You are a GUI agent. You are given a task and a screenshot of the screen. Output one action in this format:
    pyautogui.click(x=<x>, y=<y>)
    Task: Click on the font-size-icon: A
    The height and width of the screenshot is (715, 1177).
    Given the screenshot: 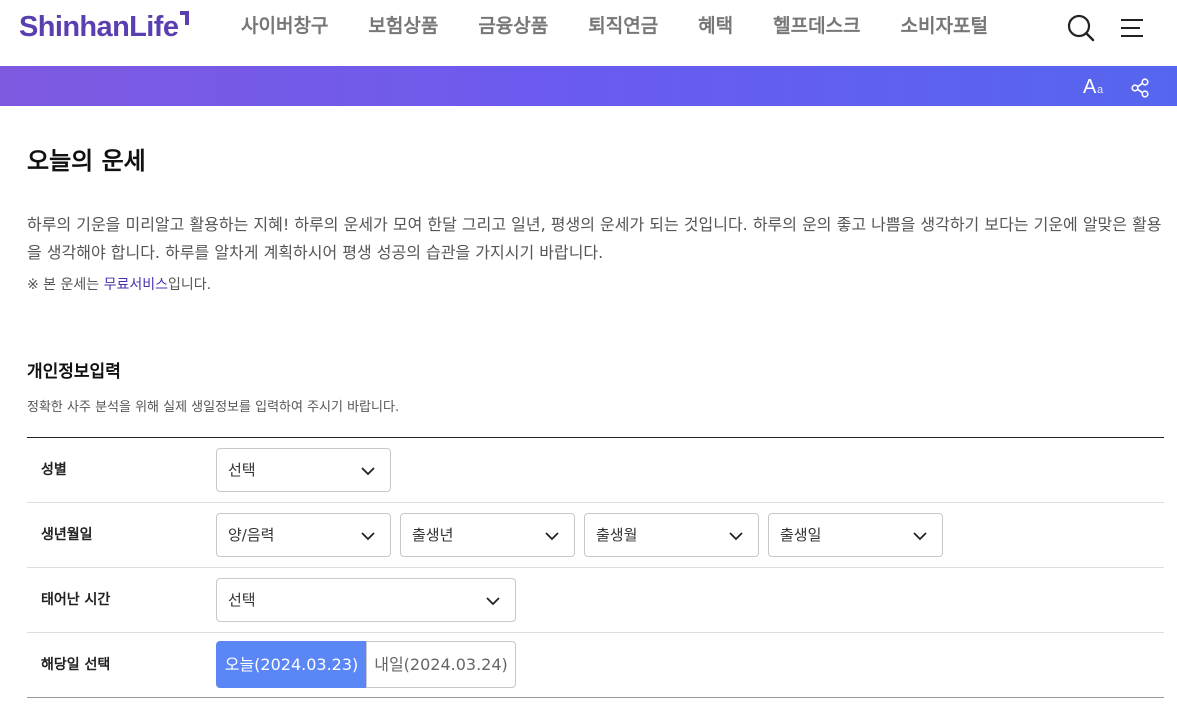 What is the action you would take?
    pyautogui.click(x=1090, y=87)
    